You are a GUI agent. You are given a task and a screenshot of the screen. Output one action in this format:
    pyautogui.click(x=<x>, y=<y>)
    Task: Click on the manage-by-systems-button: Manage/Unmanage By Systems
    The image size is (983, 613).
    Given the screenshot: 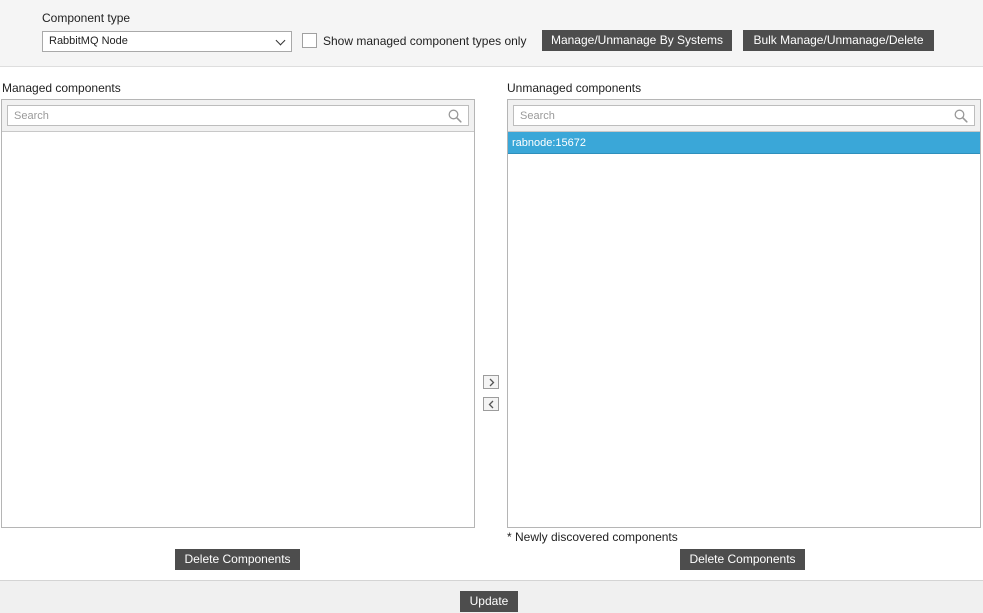 What is the action you would take?
    pyautogui.click(x=637, y=40)
    